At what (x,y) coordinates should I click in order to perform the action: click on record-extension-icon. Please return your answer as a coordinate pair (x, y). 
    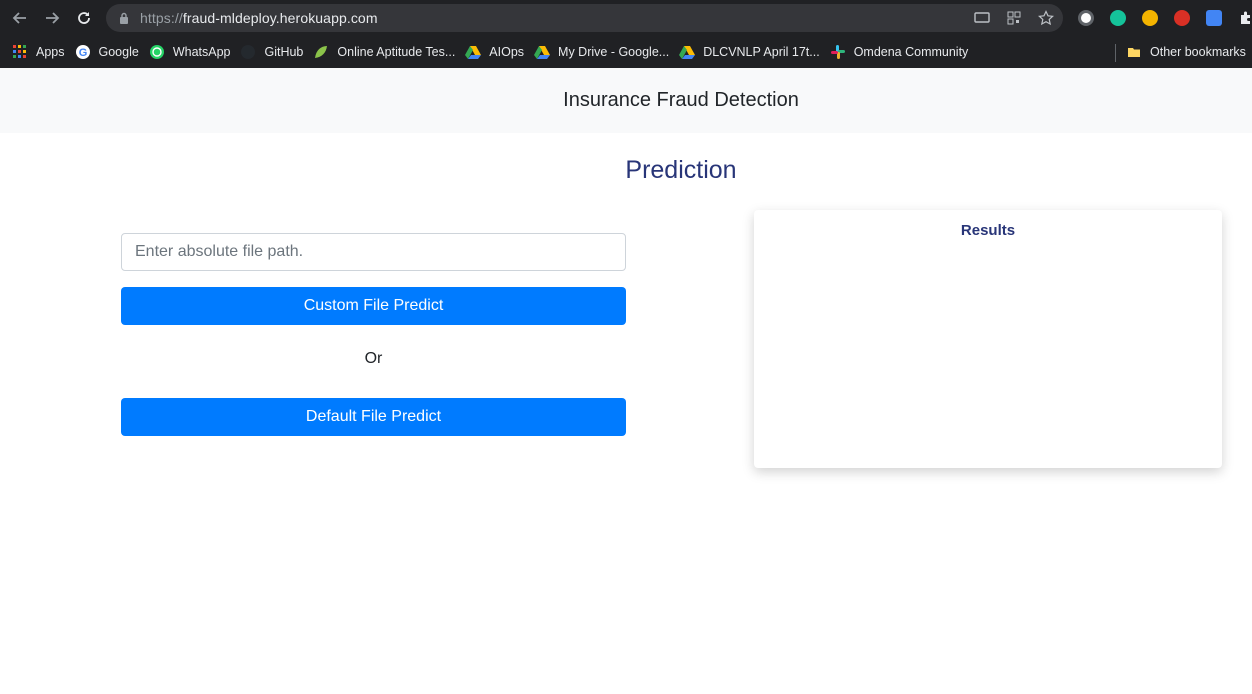
    Looking at the image, I should click on (1182, 18).